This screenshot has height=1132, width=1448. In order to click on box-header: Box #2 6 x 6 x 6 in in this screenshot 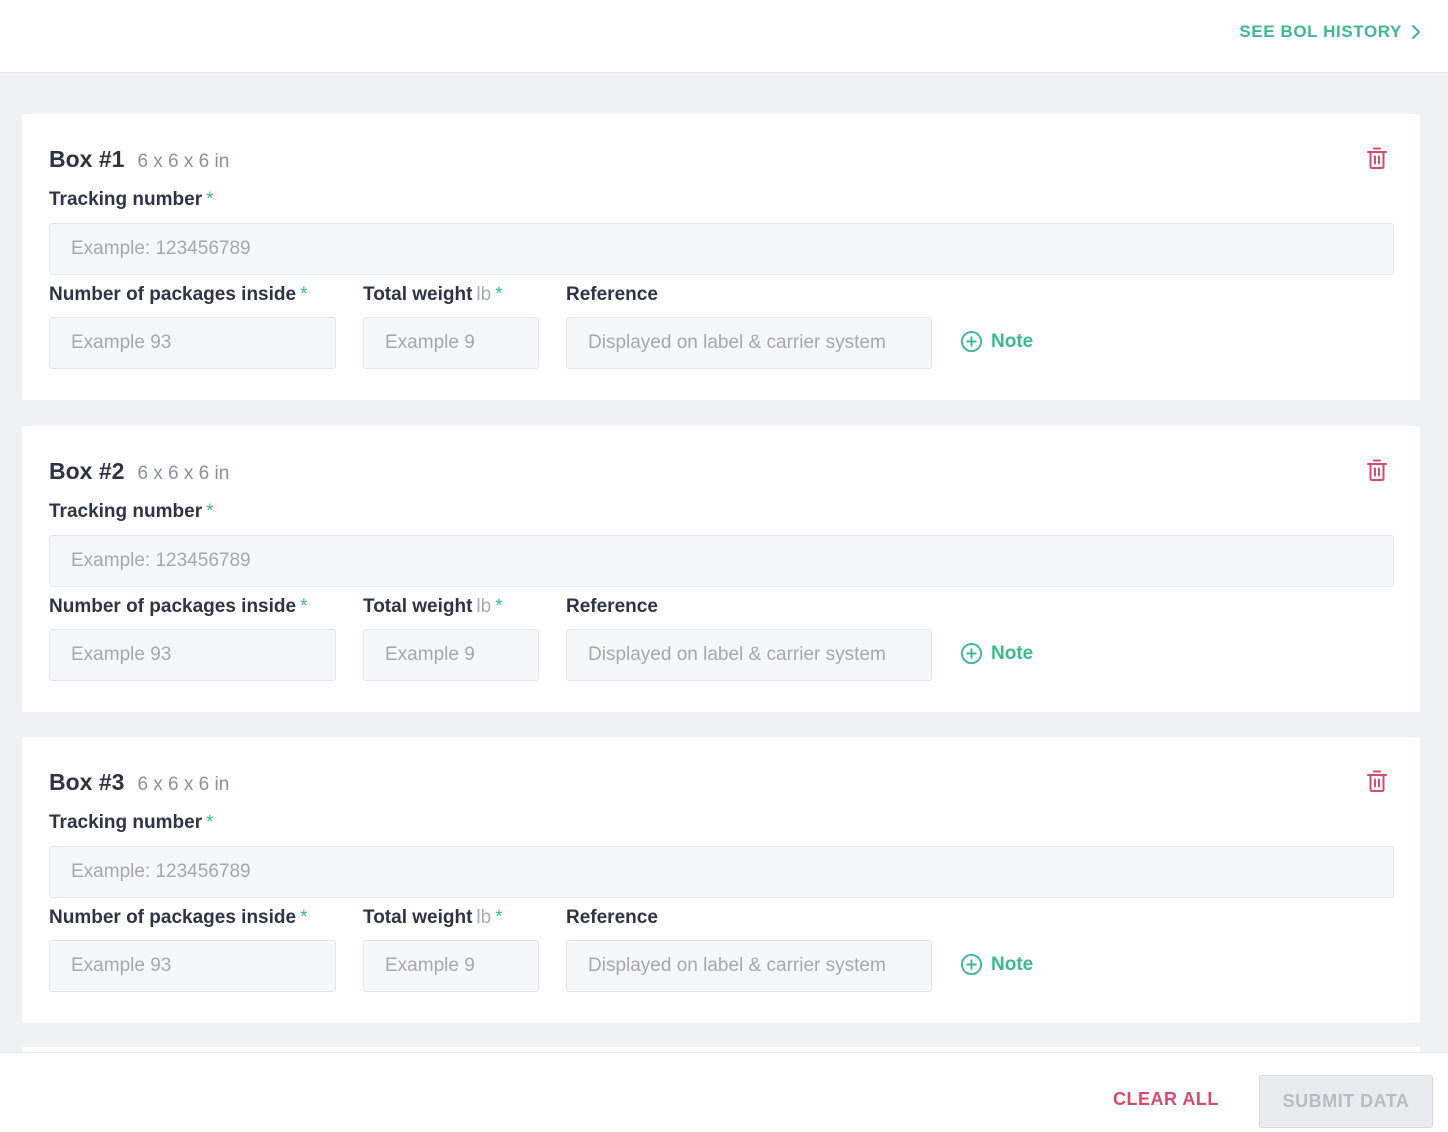, I will do `click(139, 471)`.